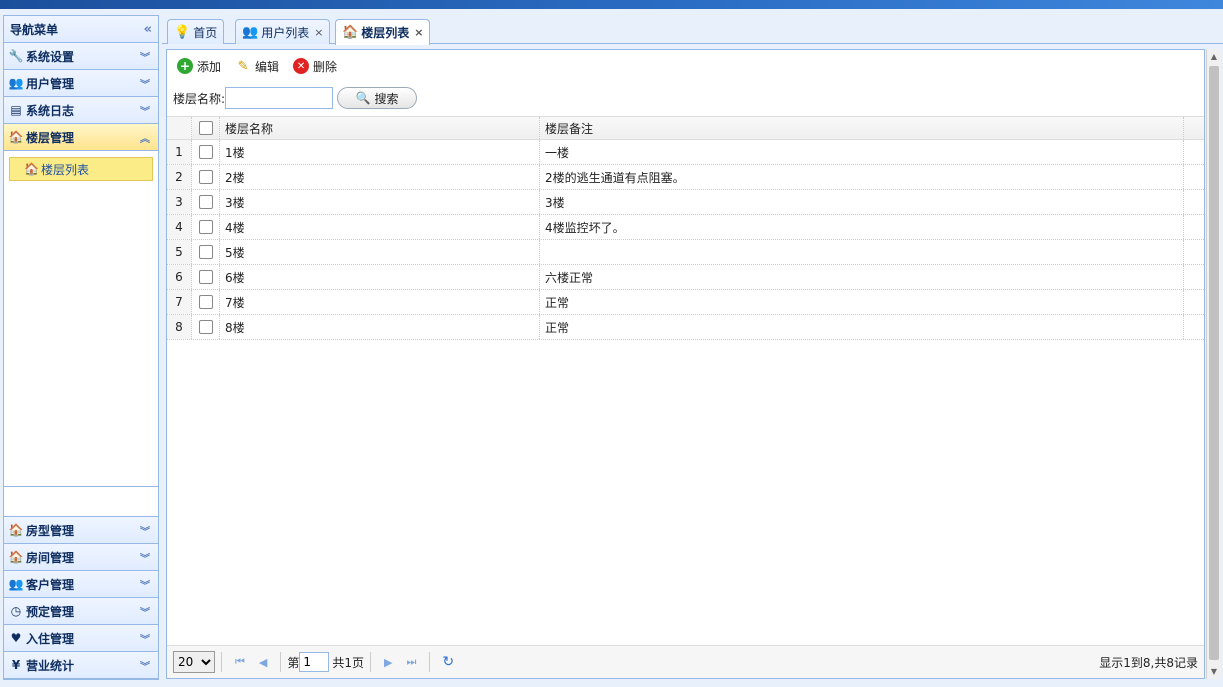 This screenshot has width=1223, height=687. What do you see at coordinates (16, 584) in the screenshot?
I see `section-icon: 👥` at bounding box center [16, 584].